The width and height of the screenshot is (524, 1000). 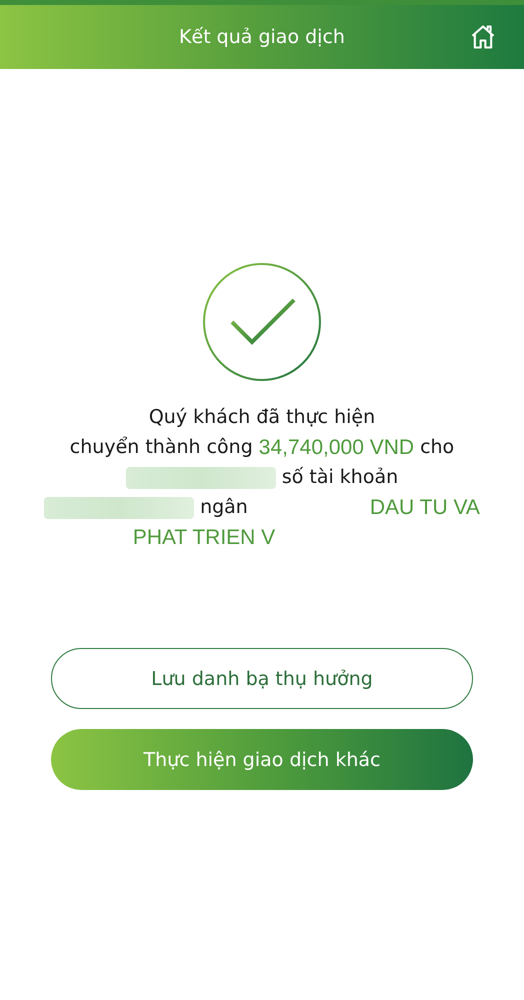 What do you see at coordinates (262, 322) in the screenshot?
I see `success-check-icon` at bounding box center [262, 322].